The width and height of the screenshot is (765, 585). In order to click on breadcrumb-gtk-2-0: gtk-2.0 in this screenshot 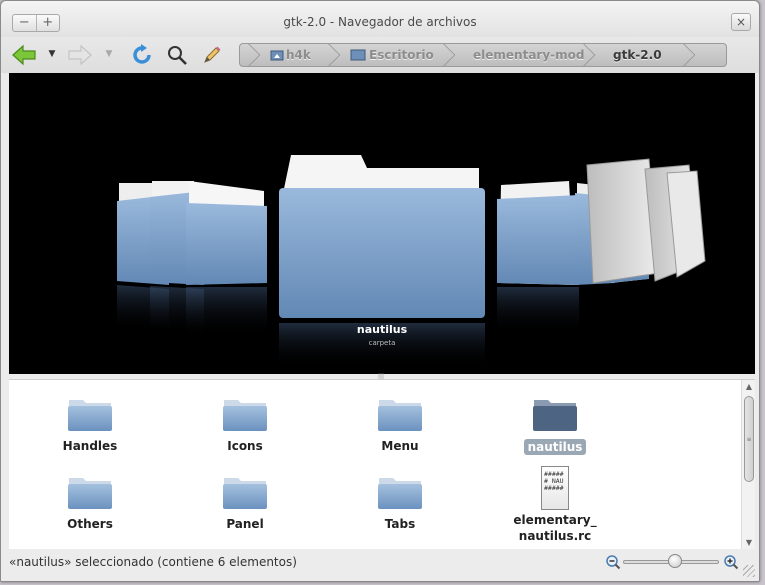, I will do `click(642, 55)`.